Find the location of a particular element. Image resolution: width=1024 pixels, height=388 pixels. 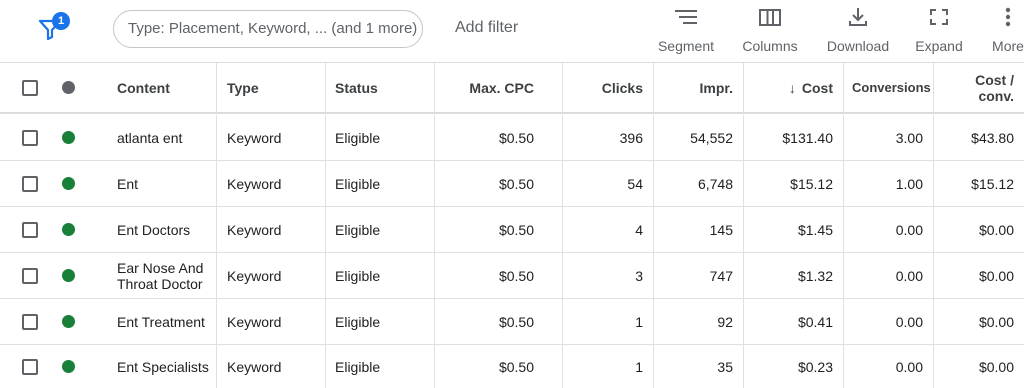

cell-impr: 35 is located at coordinates (697, 366).